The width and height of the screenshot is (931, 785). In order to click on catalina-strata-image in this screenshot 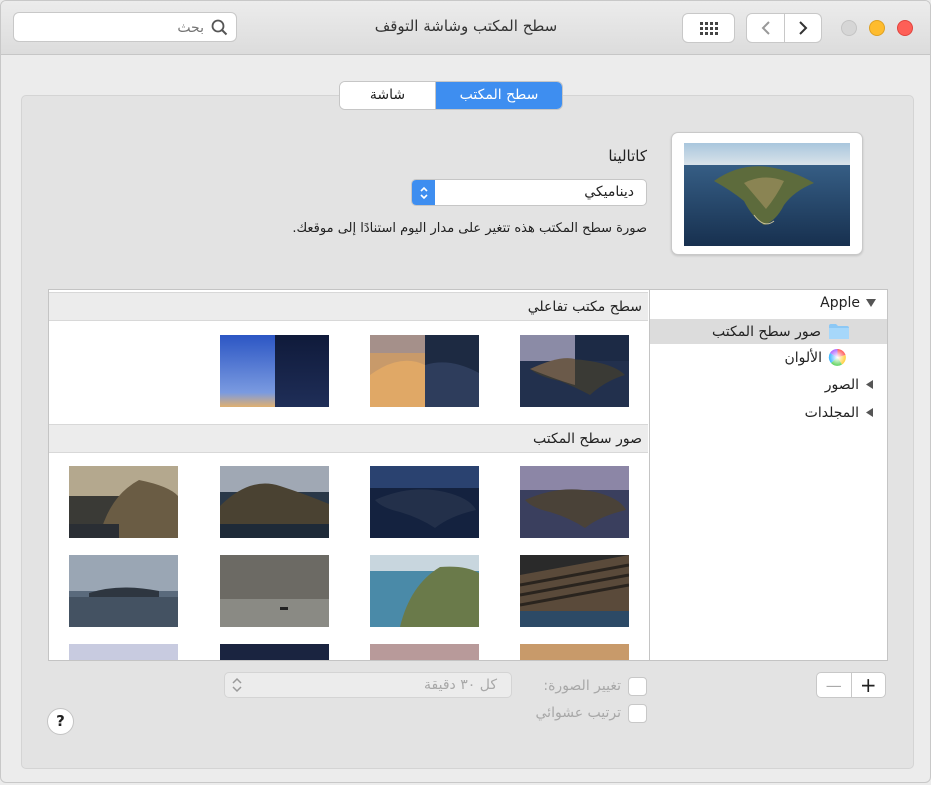, I will do `click(574, 591)`.